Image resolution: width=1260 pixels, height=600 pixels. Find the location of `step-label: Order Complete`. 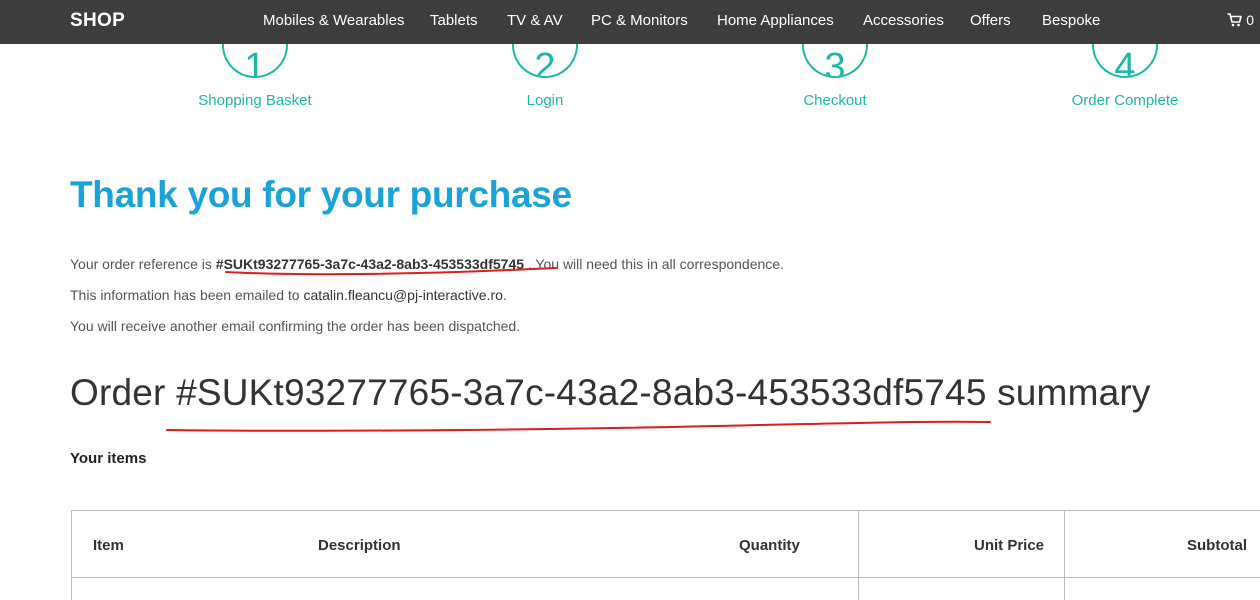

step-label: Order Complete is located at coordinates (1125, 100).